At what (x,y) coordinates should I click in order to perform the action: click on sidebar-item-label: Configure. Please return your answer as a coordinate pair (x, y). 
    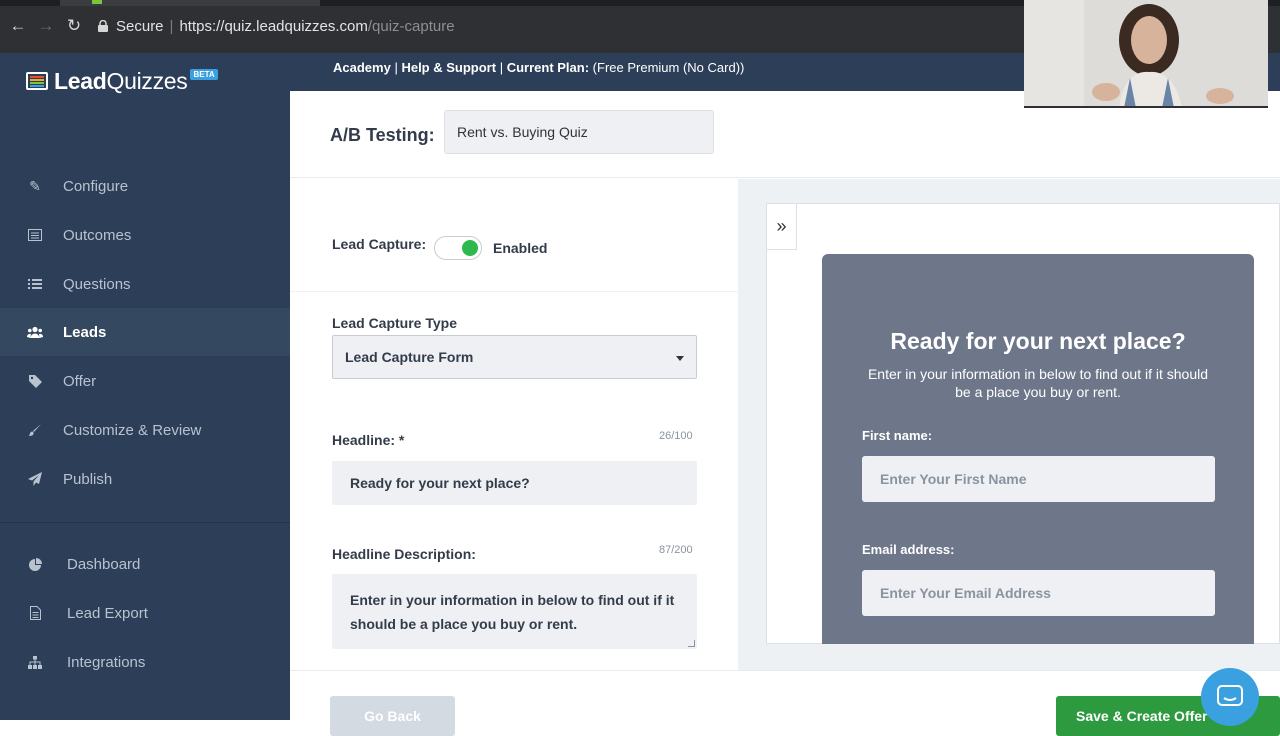
    Looking at the image, I should click on (96, 186).